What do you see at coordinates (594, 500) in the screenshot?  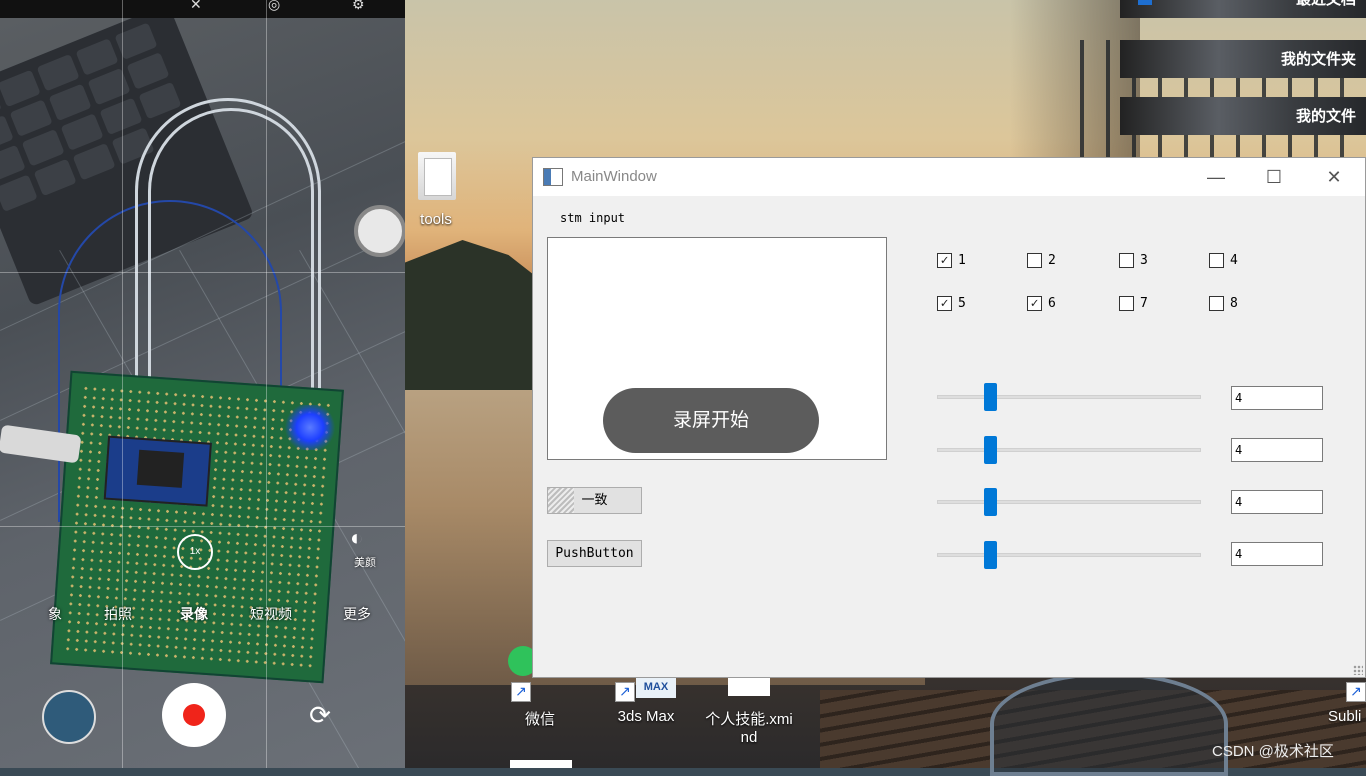 I see `consistent-button: 一致` at bounding box center [594, 500].